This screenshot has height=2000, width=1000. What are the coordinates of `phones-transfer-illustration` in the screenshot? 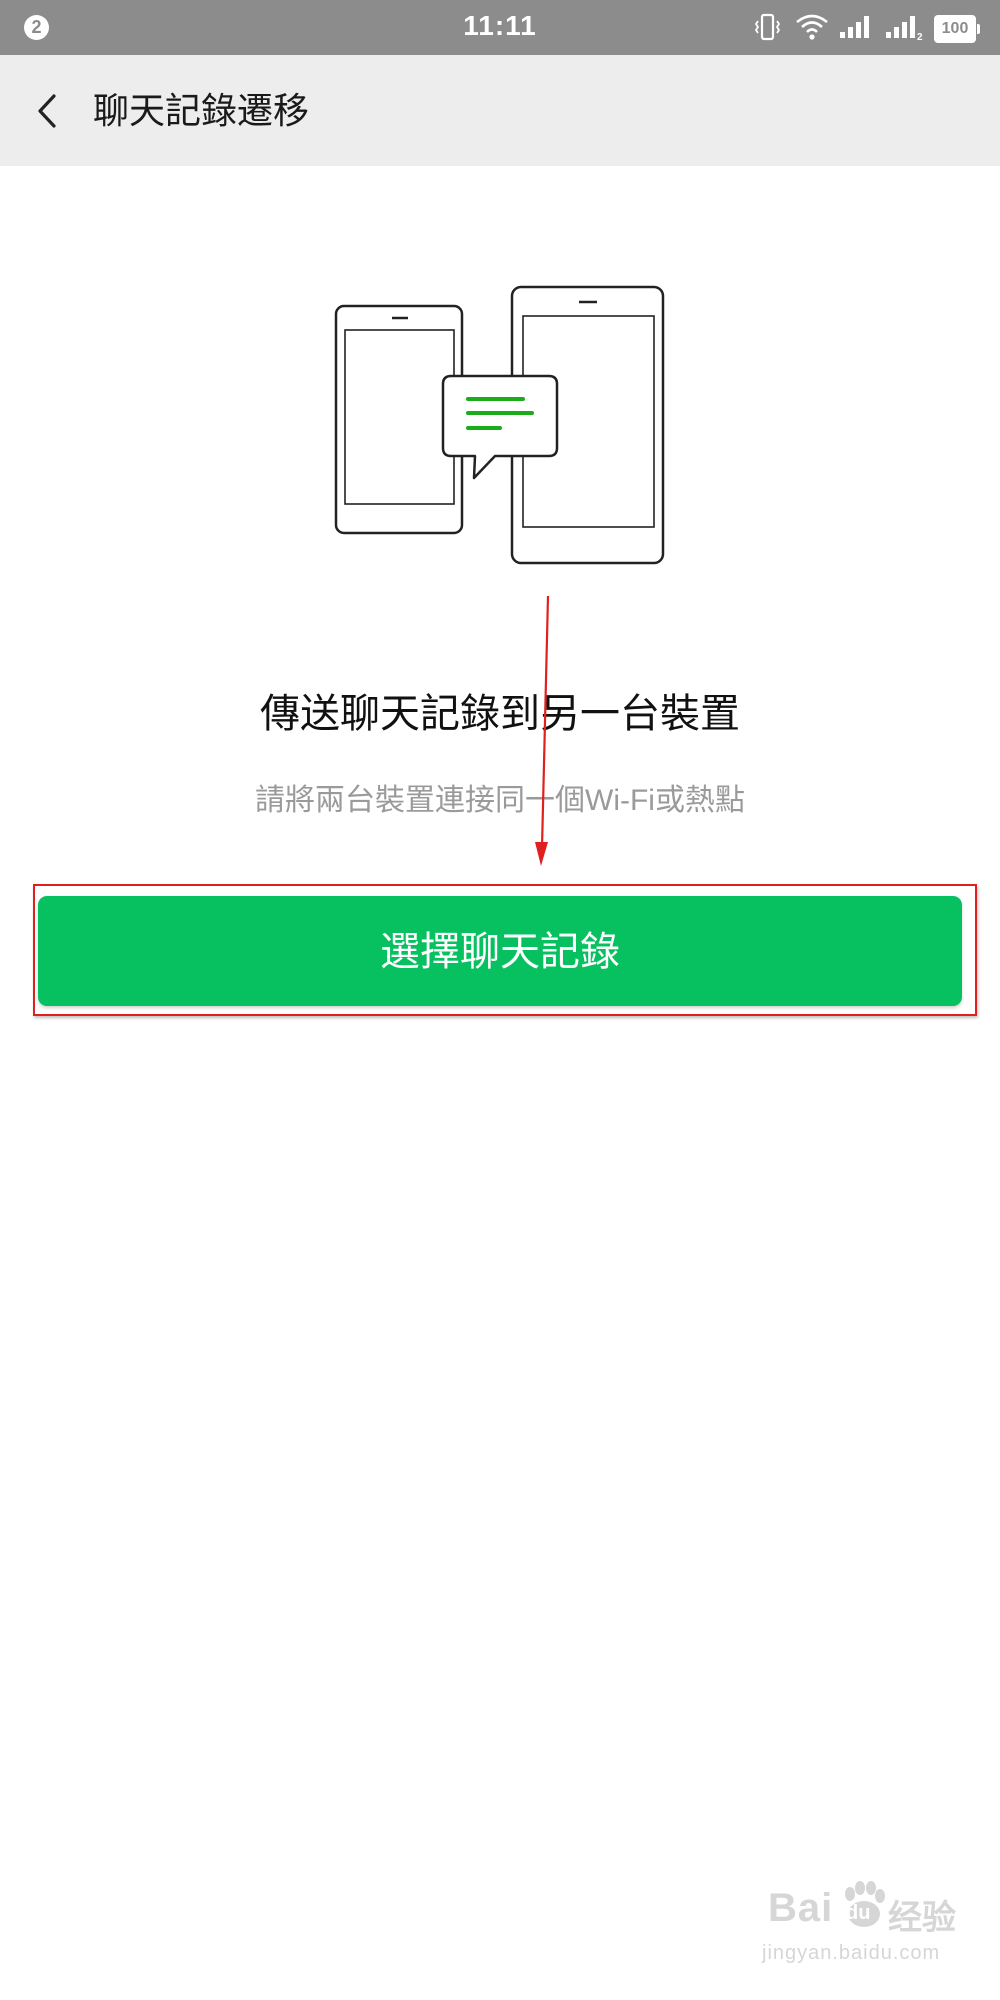 It's located at (499, 425).